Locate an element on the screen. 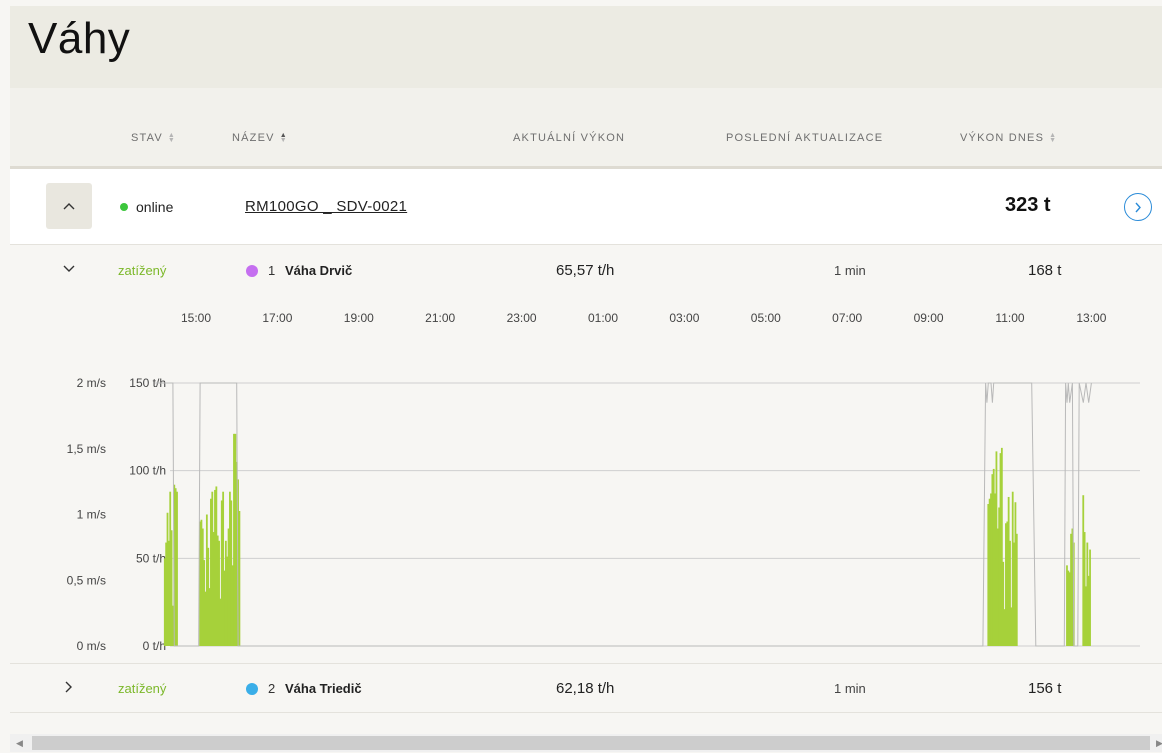 Image resolution: width=1162 pixels, height=753 pixels. open-detail-button is located at coordinates (1138, 207).